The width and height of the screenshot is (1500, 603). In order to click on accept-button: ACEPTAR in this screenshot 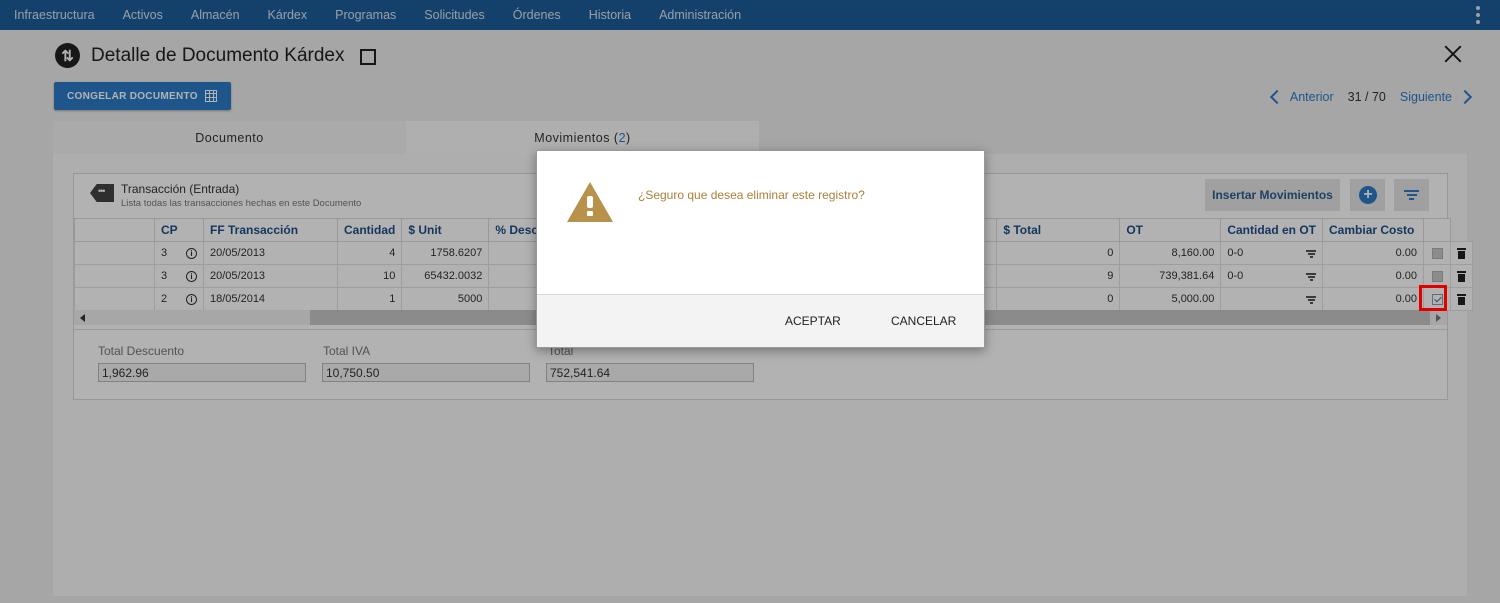, I will do `click(813, 321)`.